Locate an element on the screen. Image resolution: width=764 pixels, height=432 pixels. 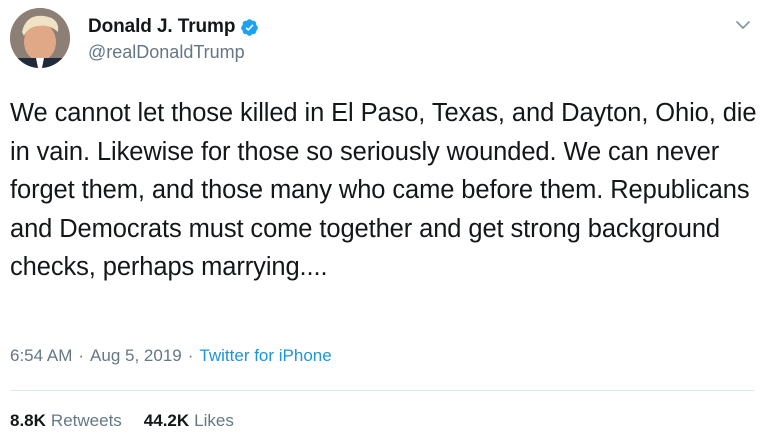
chevron-down-icon is located at coordinates (743, 25).